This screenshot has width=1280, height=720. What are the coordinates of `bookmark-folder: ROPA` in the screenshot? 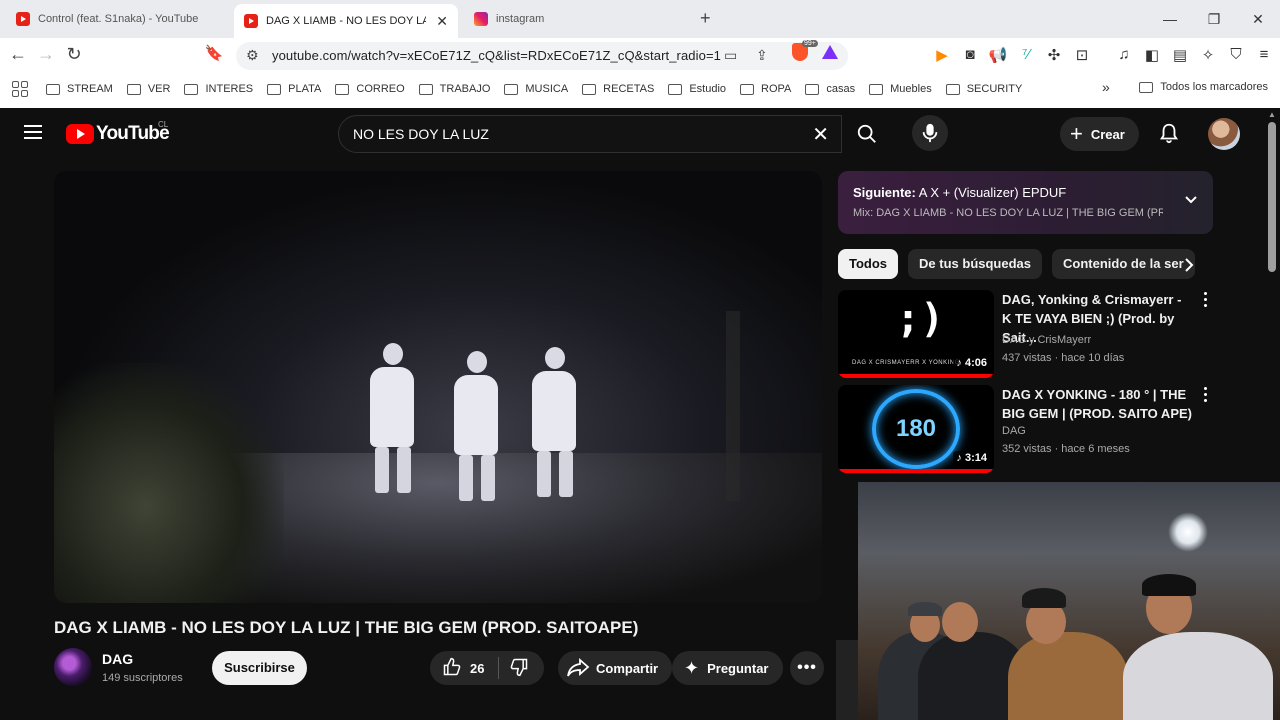 It's located at (765, 89).